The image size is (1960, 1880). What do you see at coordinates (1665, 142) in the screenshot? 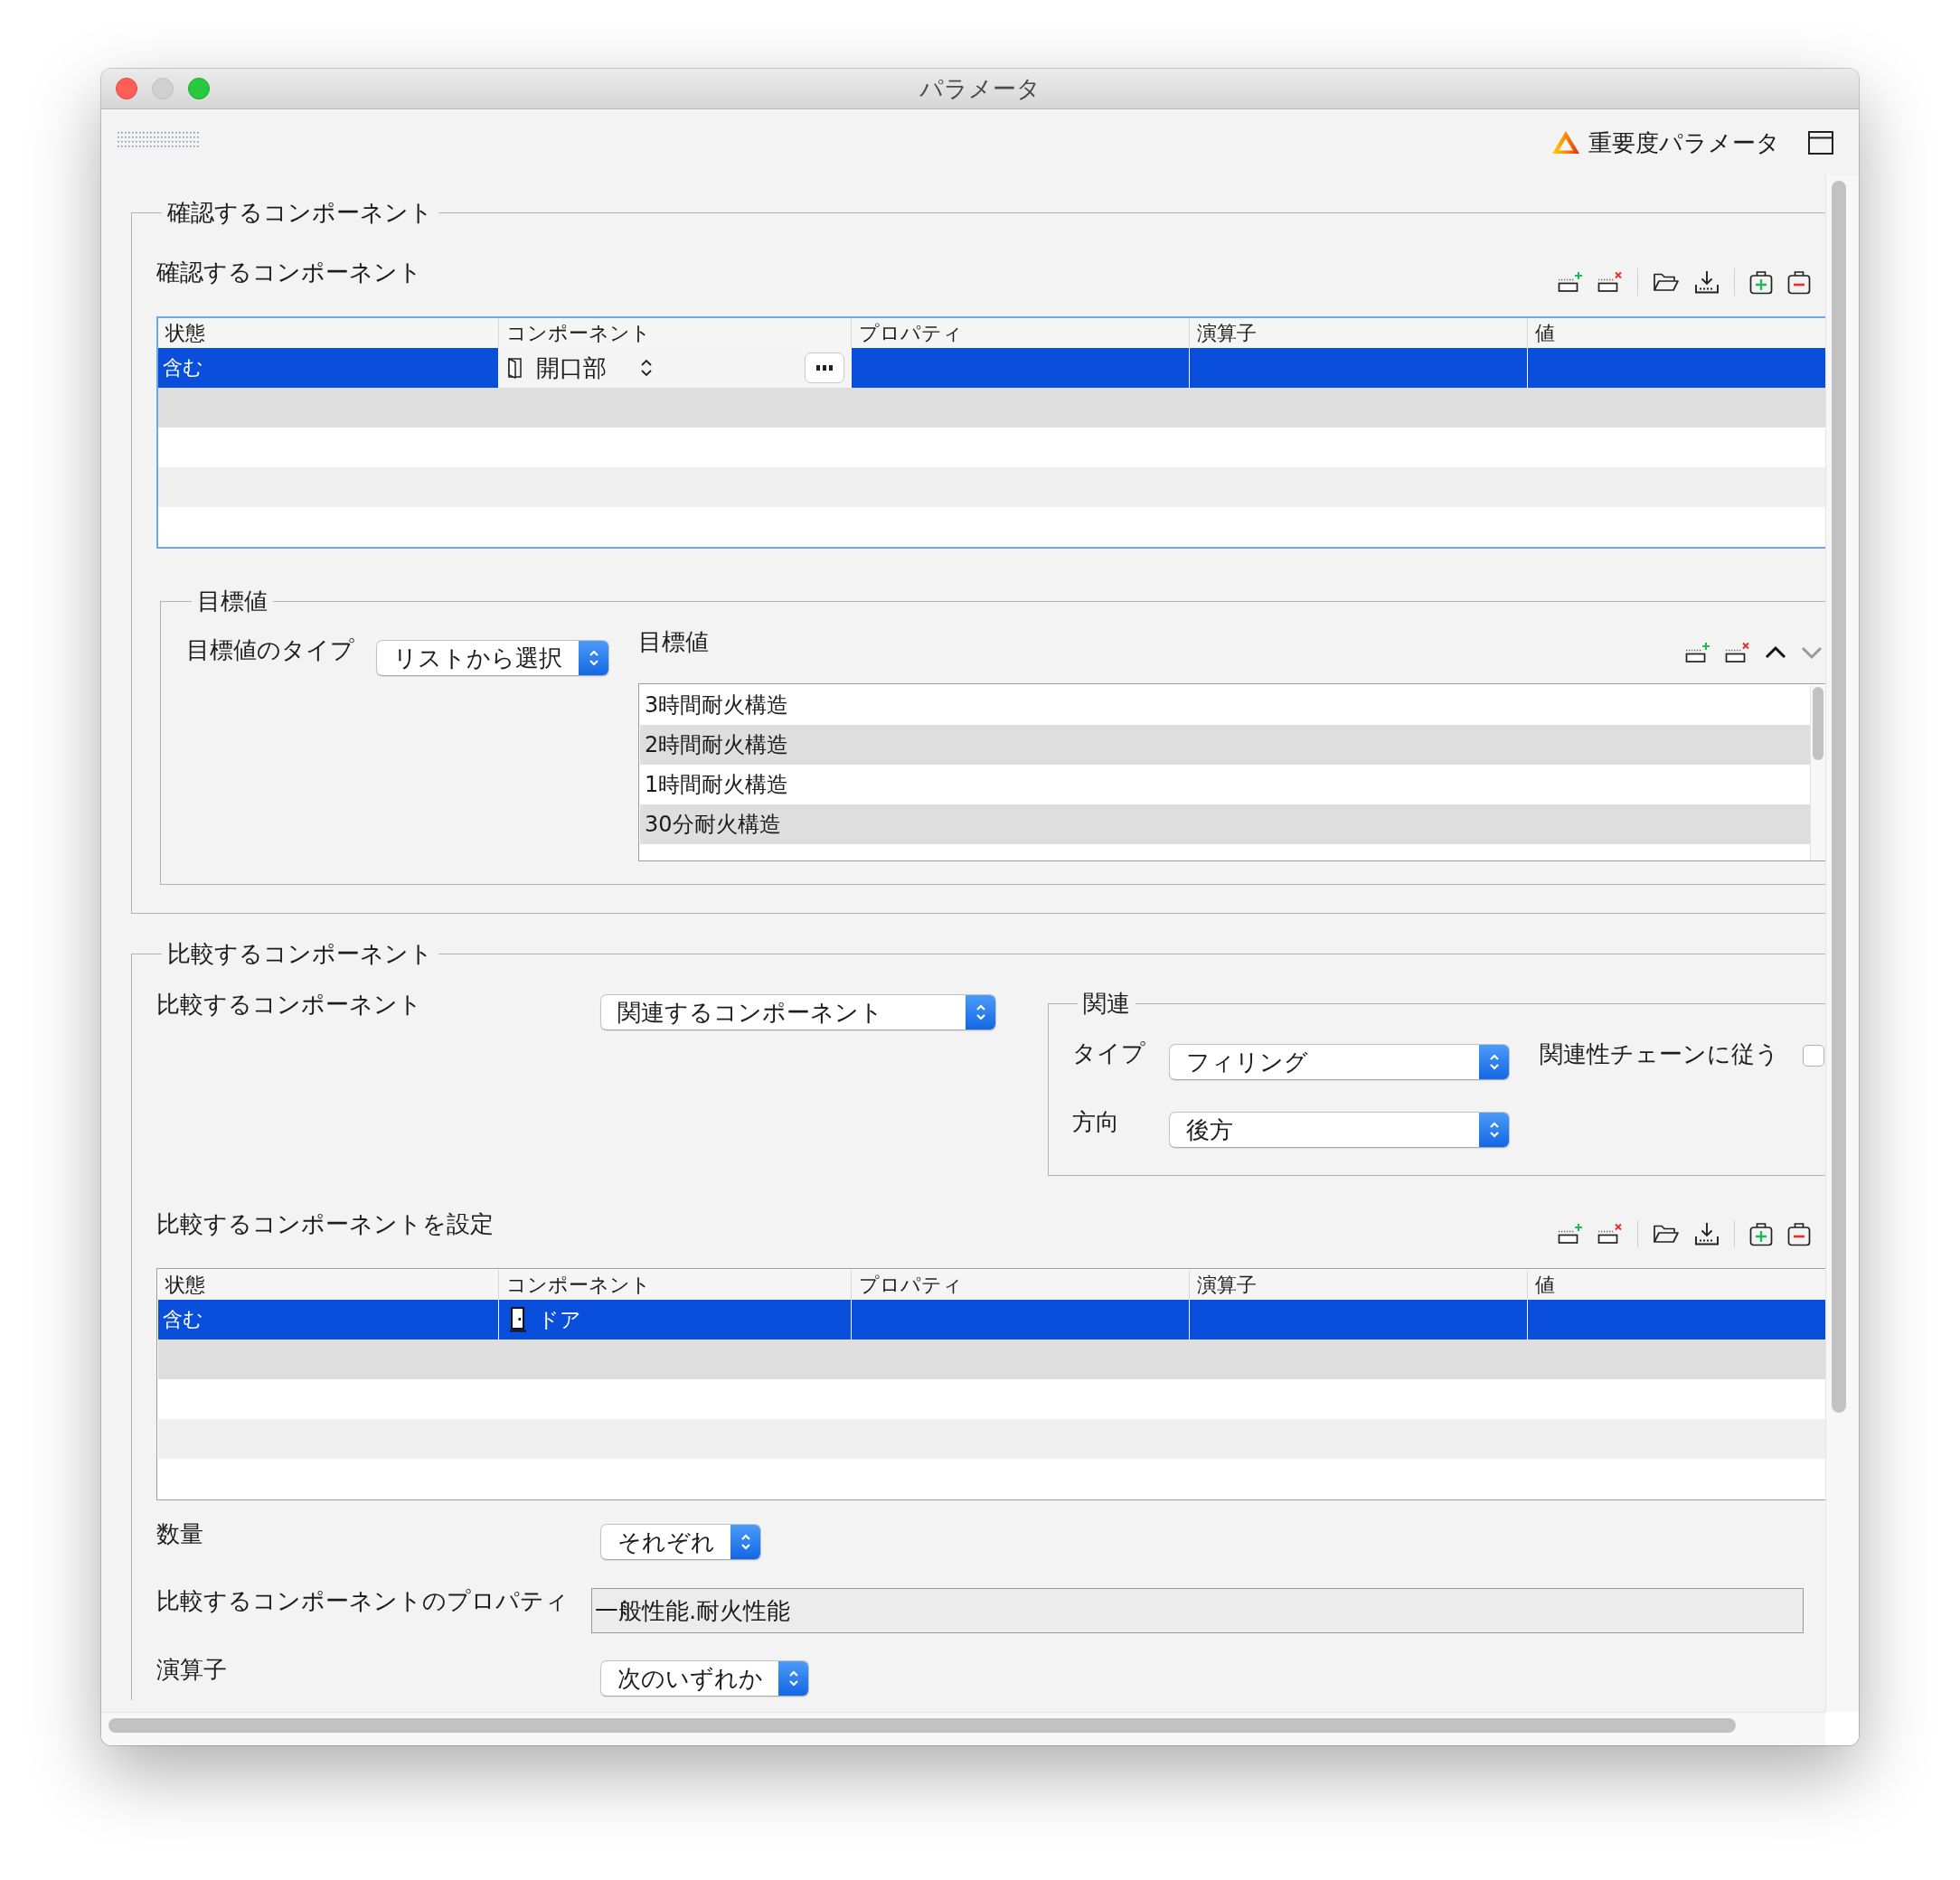
I see `severity-button: 重要度パラメータ` at bounding box center [1665, 142].